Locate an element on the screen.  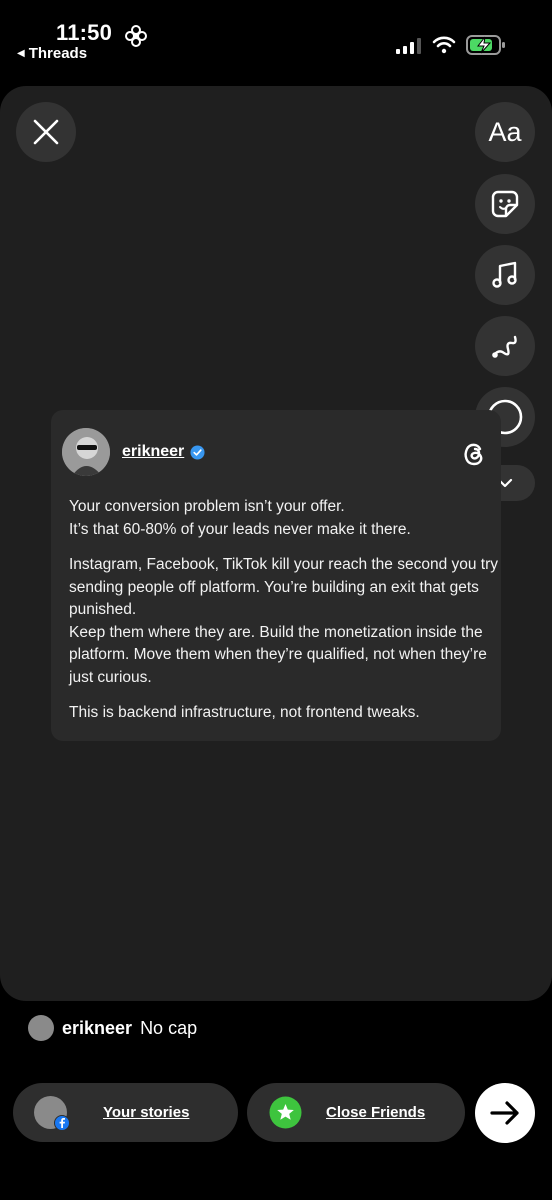
flower-icon is located at coordinates (136, 36).